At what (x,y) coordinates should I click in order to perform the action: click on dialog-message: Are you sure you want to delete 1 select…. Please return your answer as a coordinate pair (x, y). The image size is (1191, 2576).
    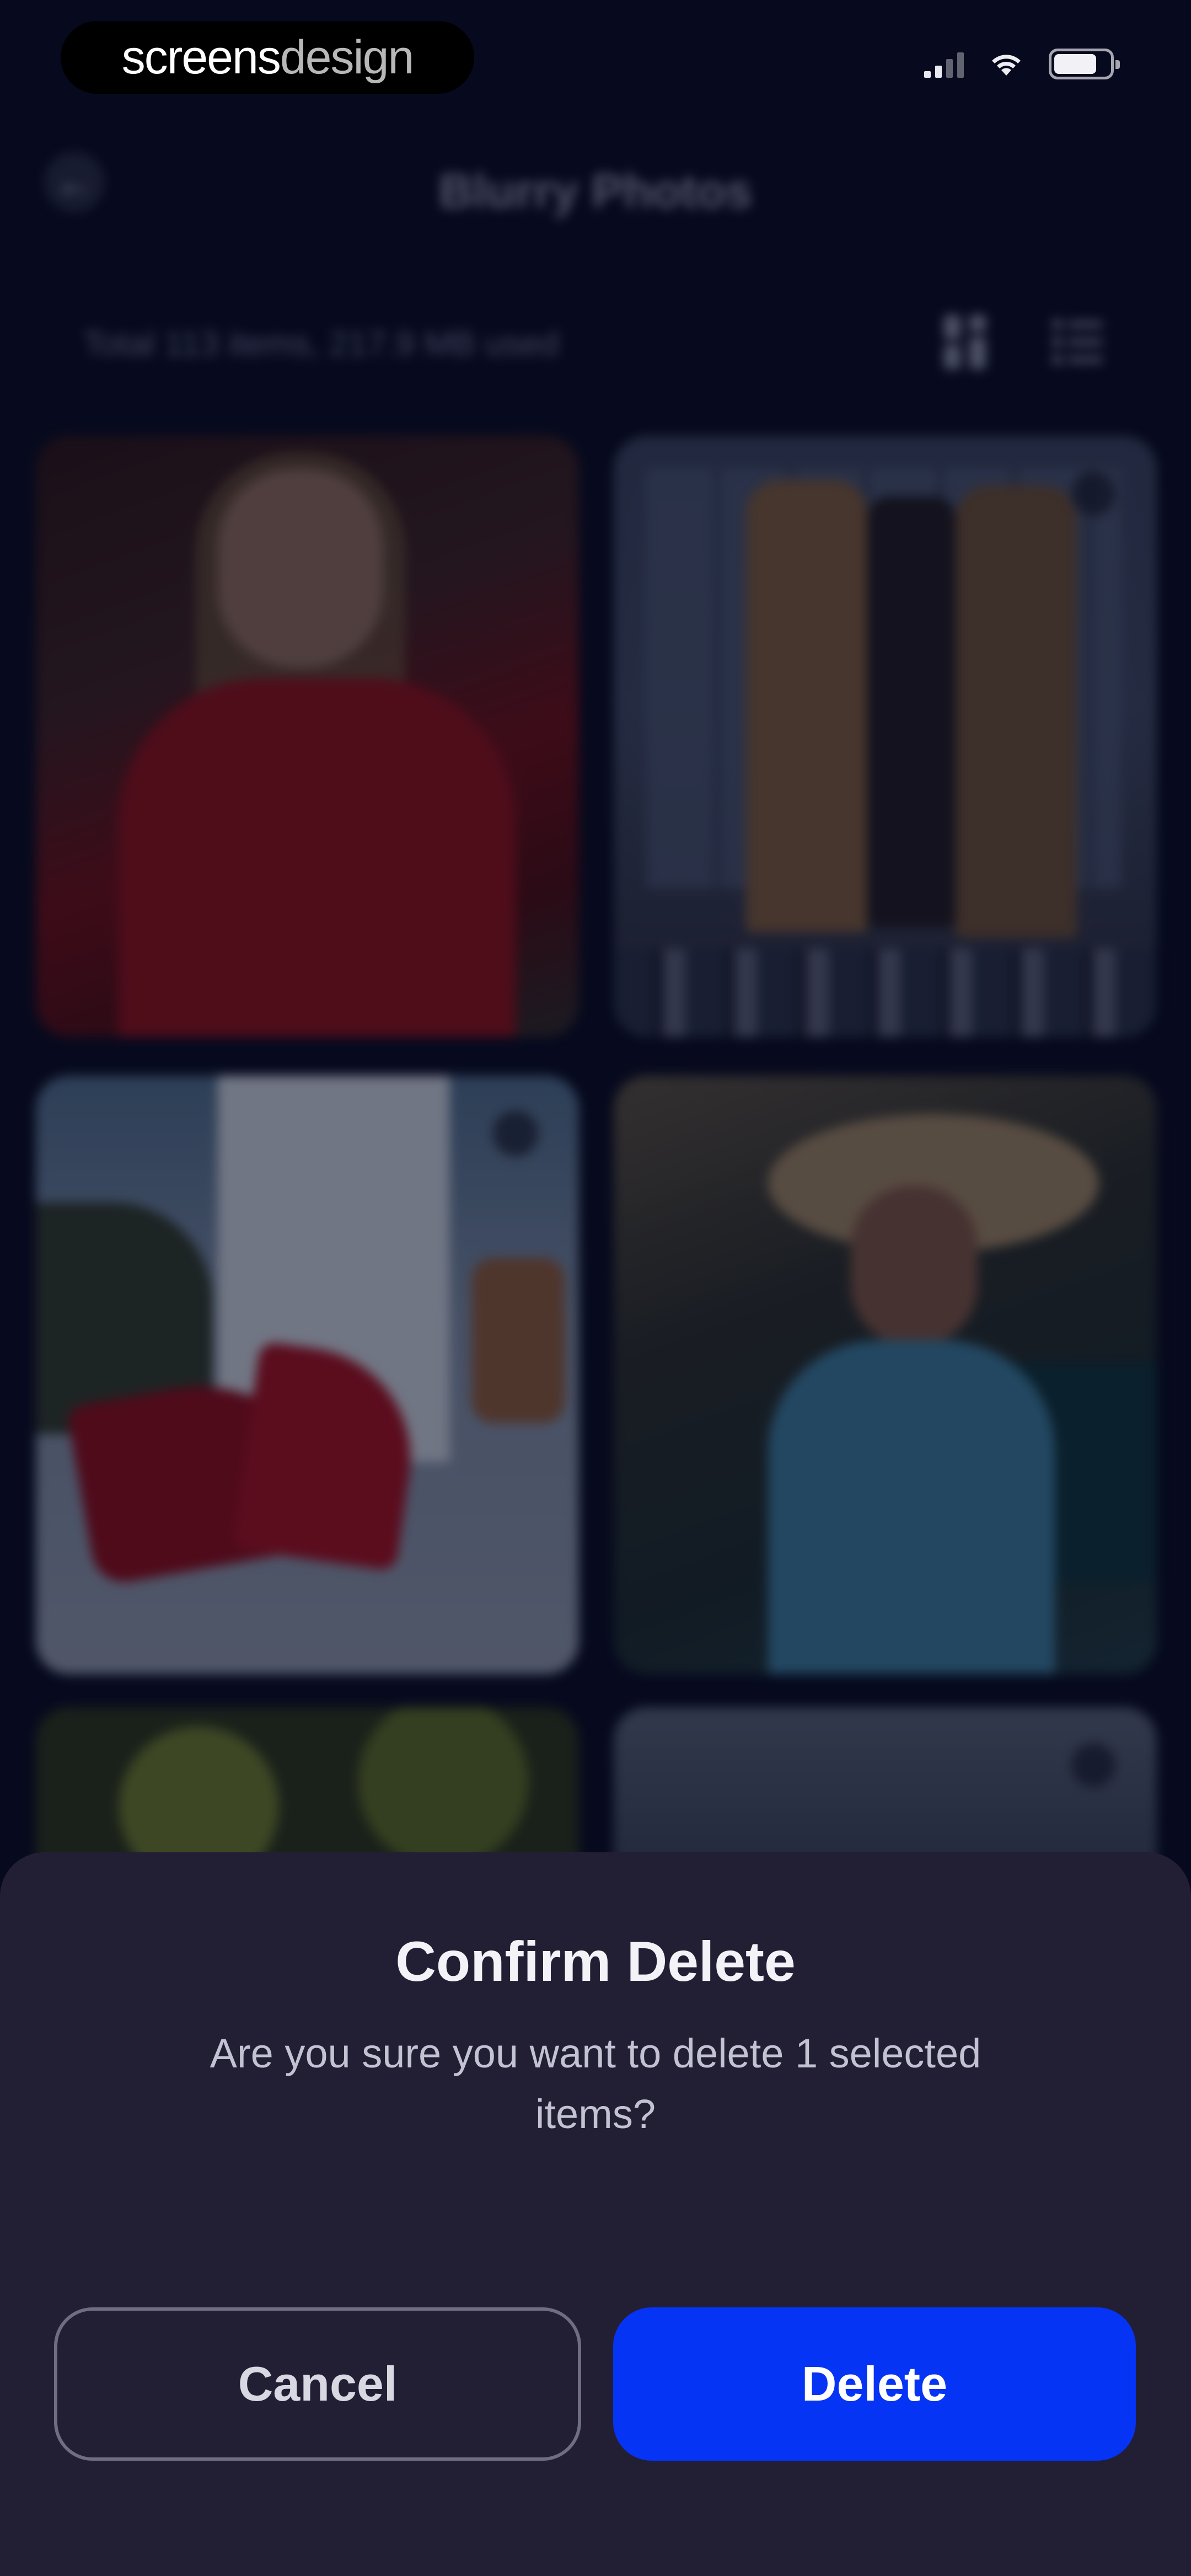
    Looking at the image, I should click on (595, 2083).